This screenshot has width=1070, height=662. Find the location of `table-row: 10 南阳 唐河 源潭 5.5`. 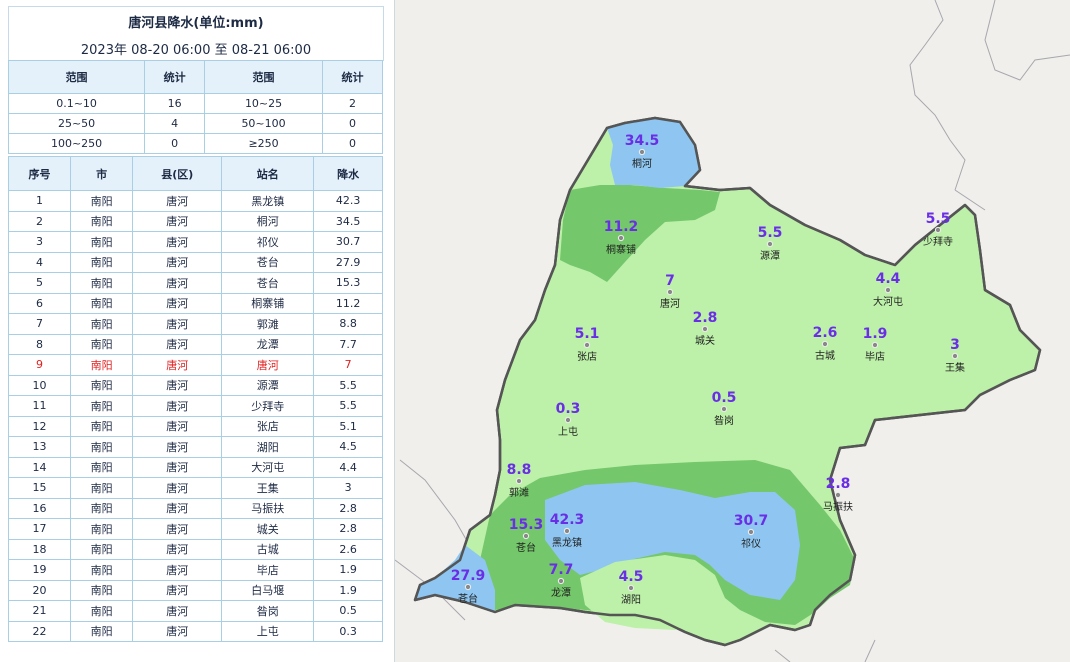

table-row: 10 南阳 唐河 源潭 5.5 is located at coordinates (195, 385).